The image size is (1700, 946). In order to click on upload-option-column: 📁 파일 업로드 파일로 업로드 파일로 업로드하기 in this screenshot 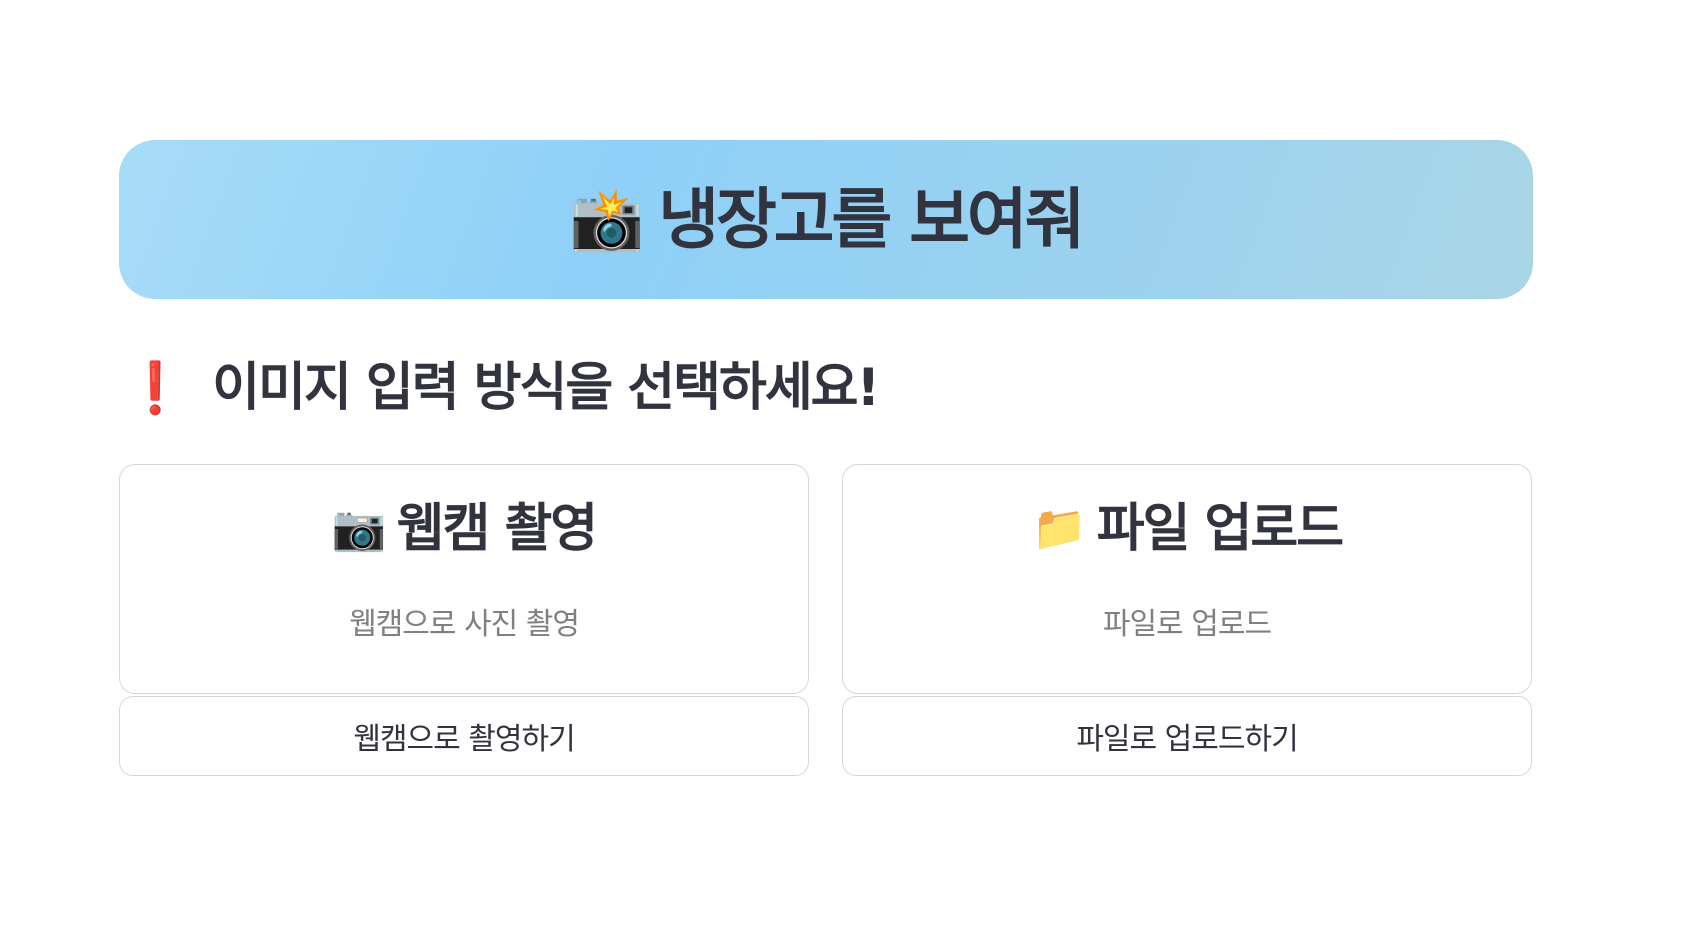, I will do `click(1187, 620)`.